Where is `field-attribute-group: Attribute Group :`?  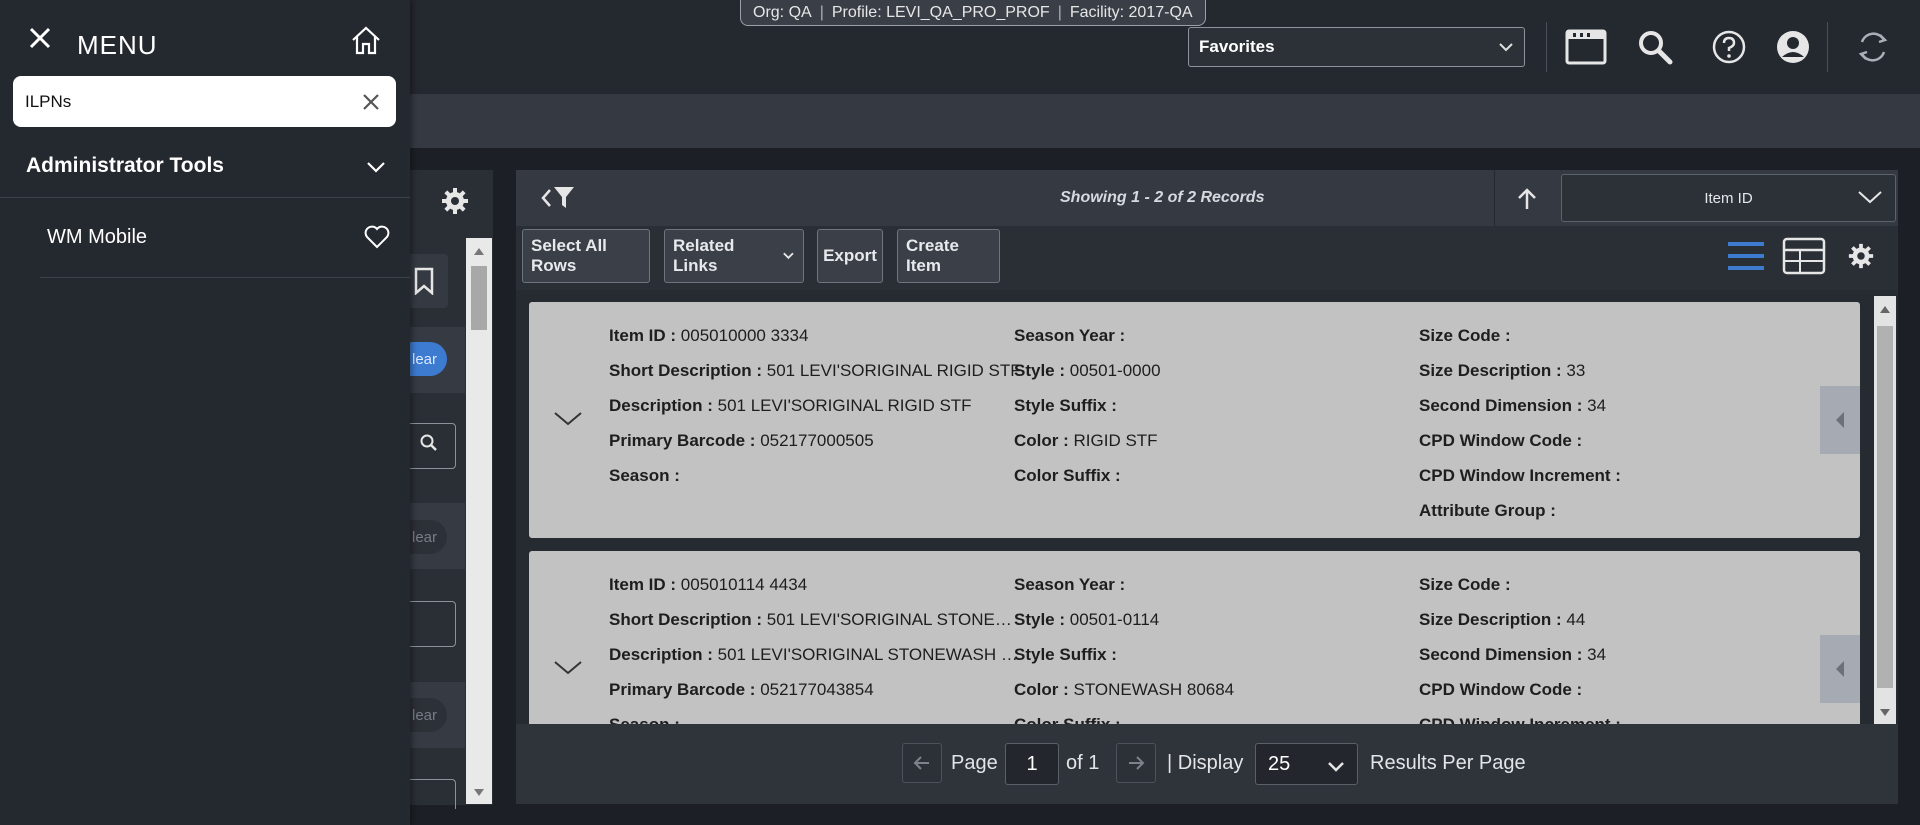 field-attribute-group: Attribute Group : is located at coordinates (1487, 510).